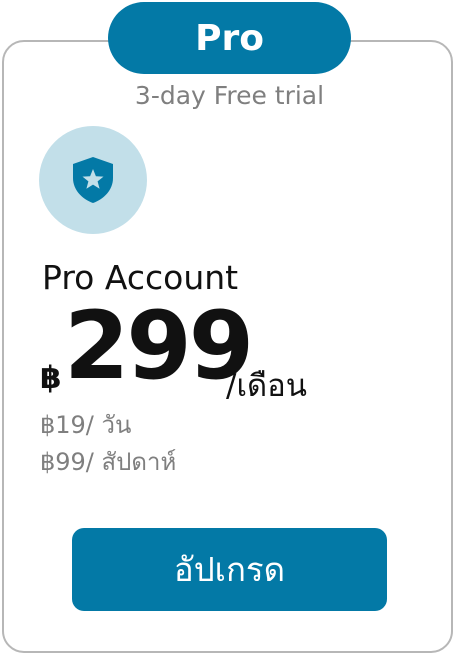 The image size is (459, 657). I want to click on plan-name-badge: Pro, so click(229, 38).